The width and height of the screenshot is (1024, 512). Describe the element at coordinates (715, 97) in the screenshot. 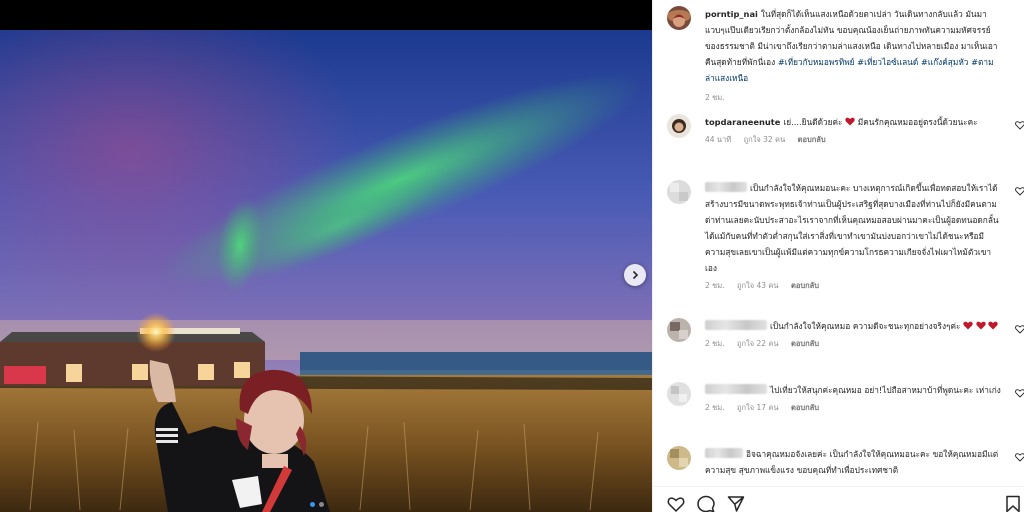

I see `caption-time: 2 ชม.` at that location.